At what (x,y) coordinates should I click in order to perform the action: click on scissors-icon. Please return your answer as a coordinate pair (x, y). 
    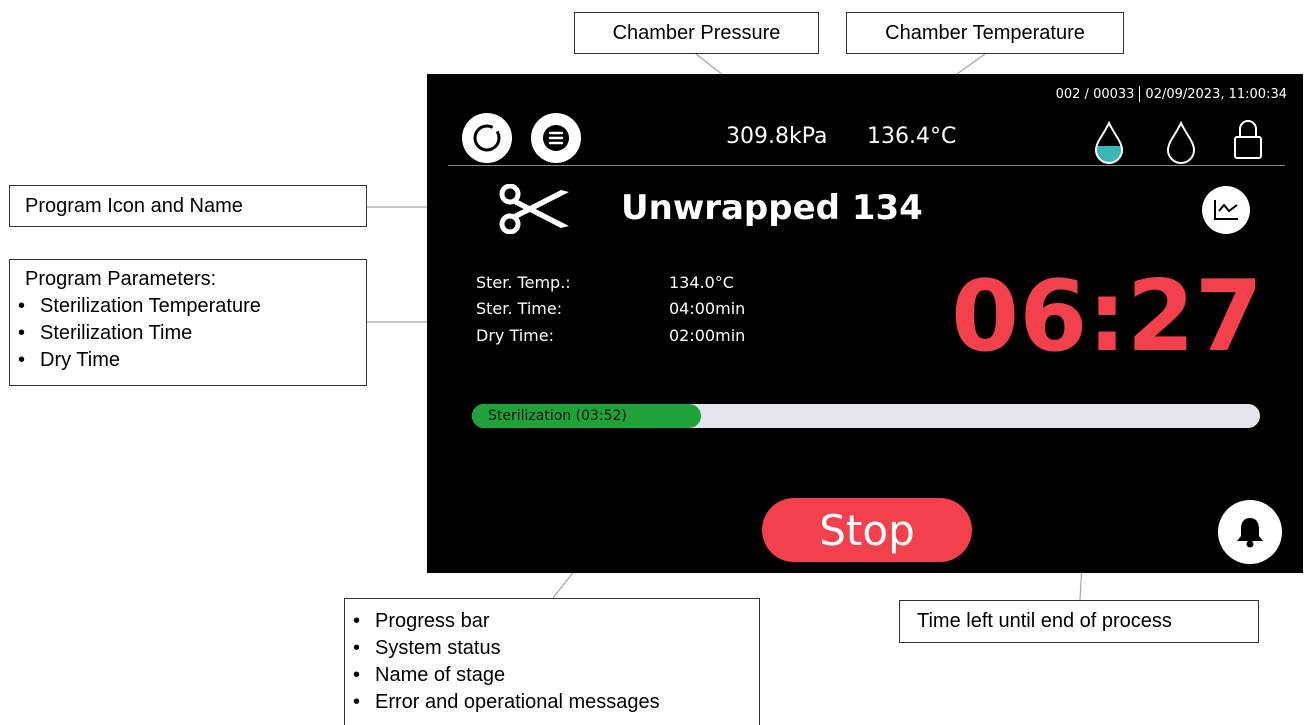
    Looking at the image, I should click on (534, 209).